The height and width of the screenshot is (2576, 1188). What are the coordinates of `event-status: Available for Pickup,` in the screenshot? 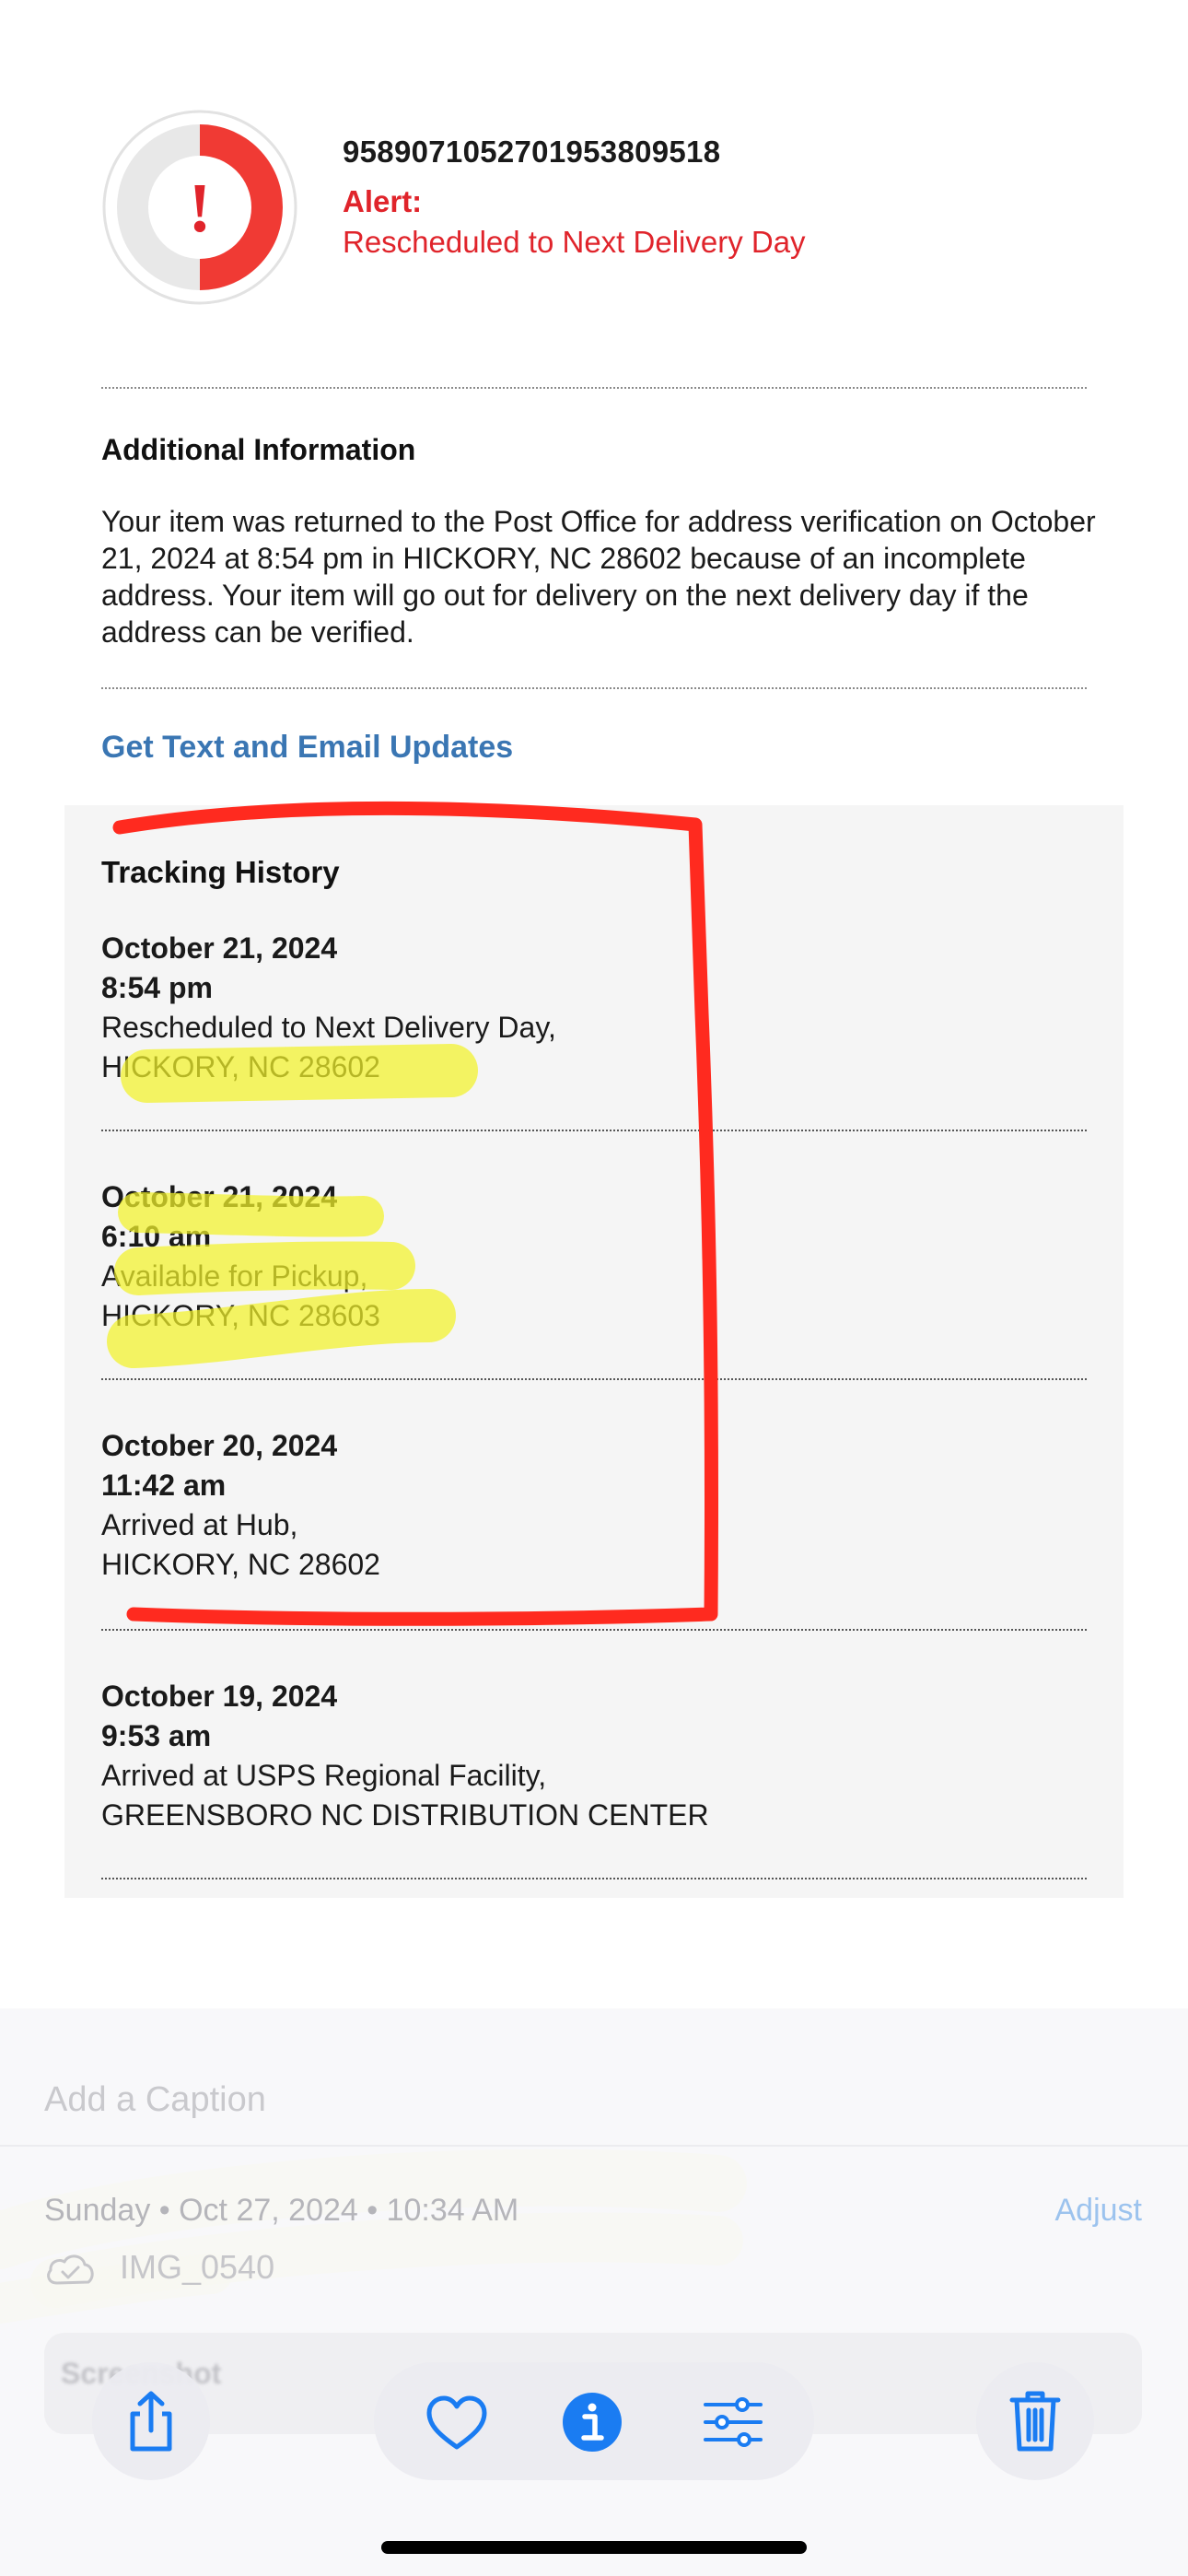 It's located at (234, 1276).